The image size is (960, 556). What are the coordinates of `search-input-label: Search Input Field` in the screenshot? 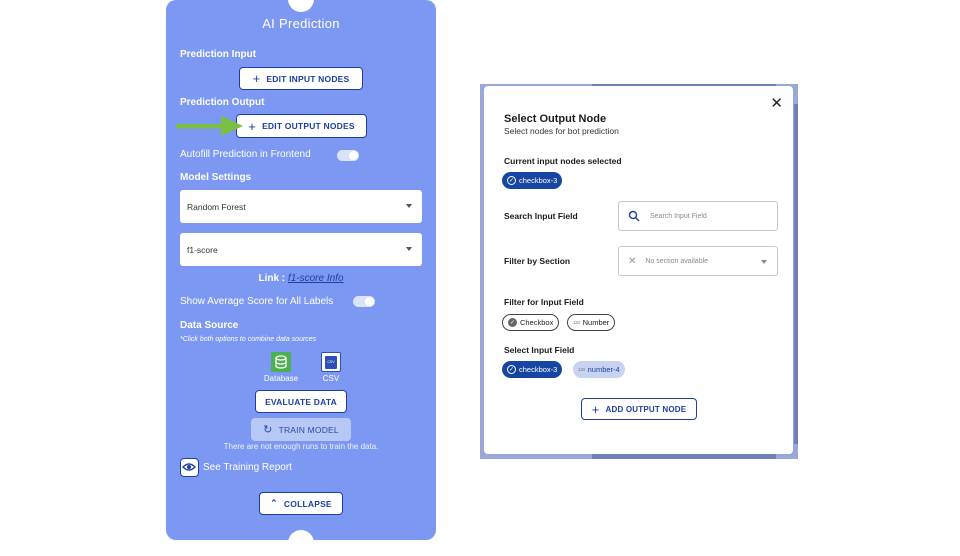 It's located at (541, 216).